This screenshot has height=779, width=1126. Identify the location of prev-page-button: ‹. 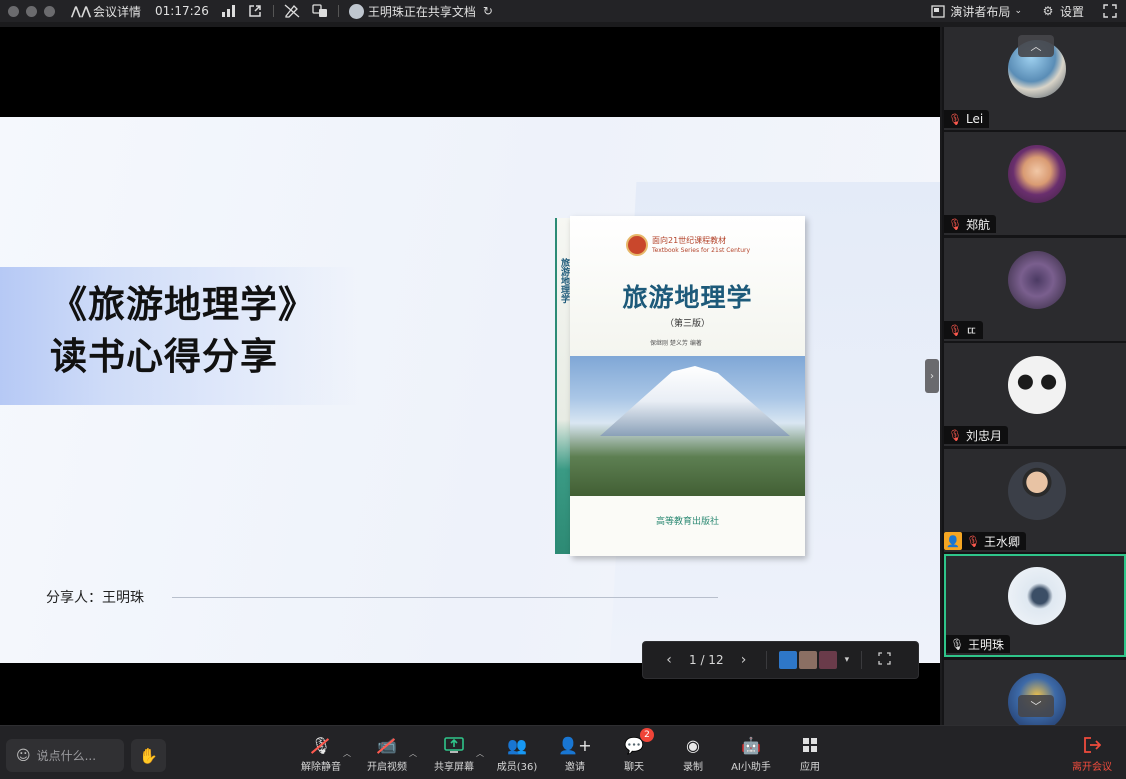
(669, 660).